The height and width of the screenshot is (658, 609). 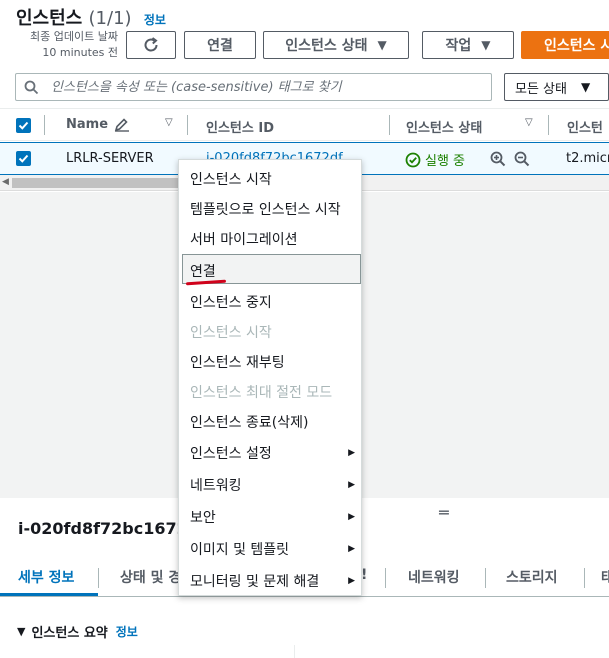 I want to click on instance-state-label: 인스턴스 상태, so click(x=326, y=46).